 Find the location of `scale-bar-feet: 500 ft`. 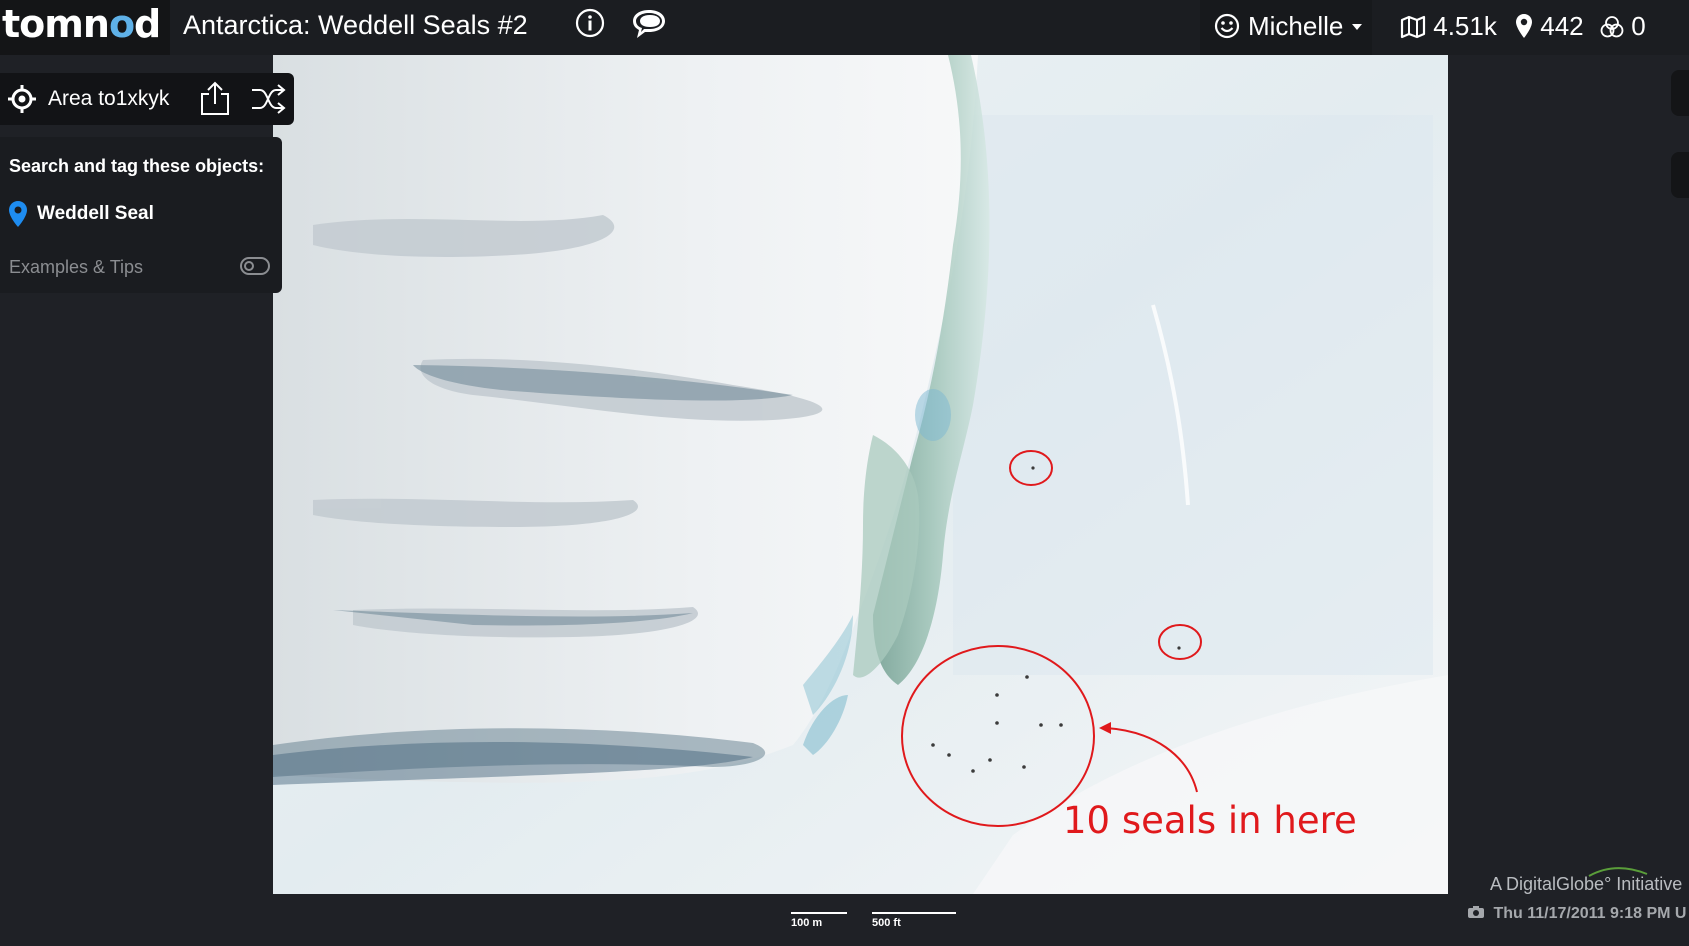

scale-bar-feet: 500 ft is located at coordinates (914, 920).